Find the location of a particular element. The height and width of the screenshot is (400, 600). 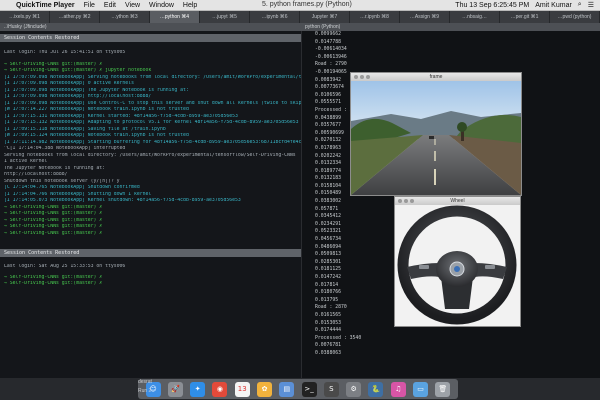

terminal-tab: …r.ipynb ⌘8 is located at coordinates (375, 17).